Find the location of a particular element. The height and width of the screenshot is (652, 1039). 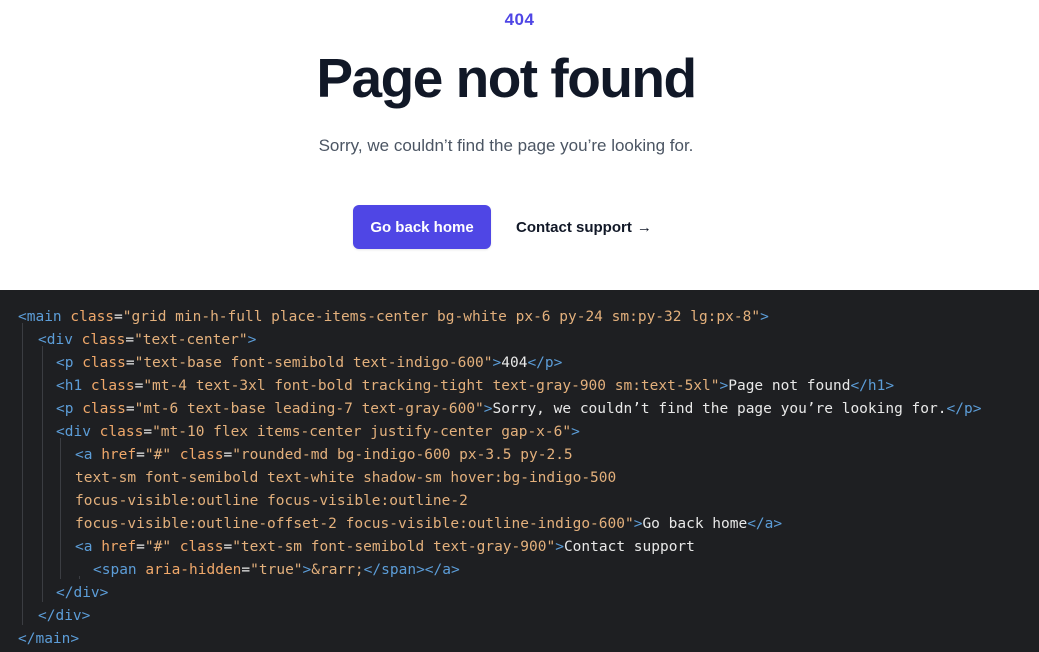

code-line: </main> is located at coordinates (49, 639).